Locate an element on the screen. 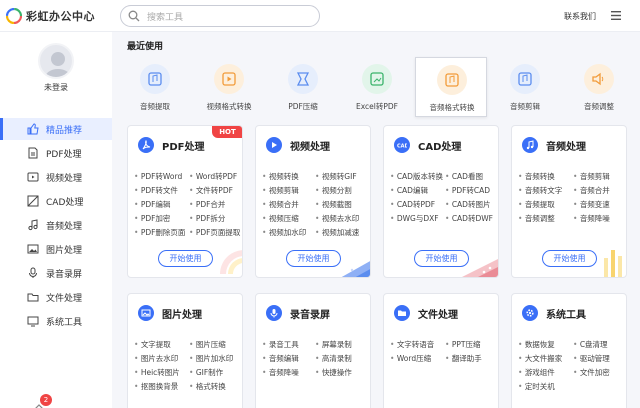 This screenshot has width=640, height=408. feature-link: PDF转CAD is located at coordinates (467, 190).